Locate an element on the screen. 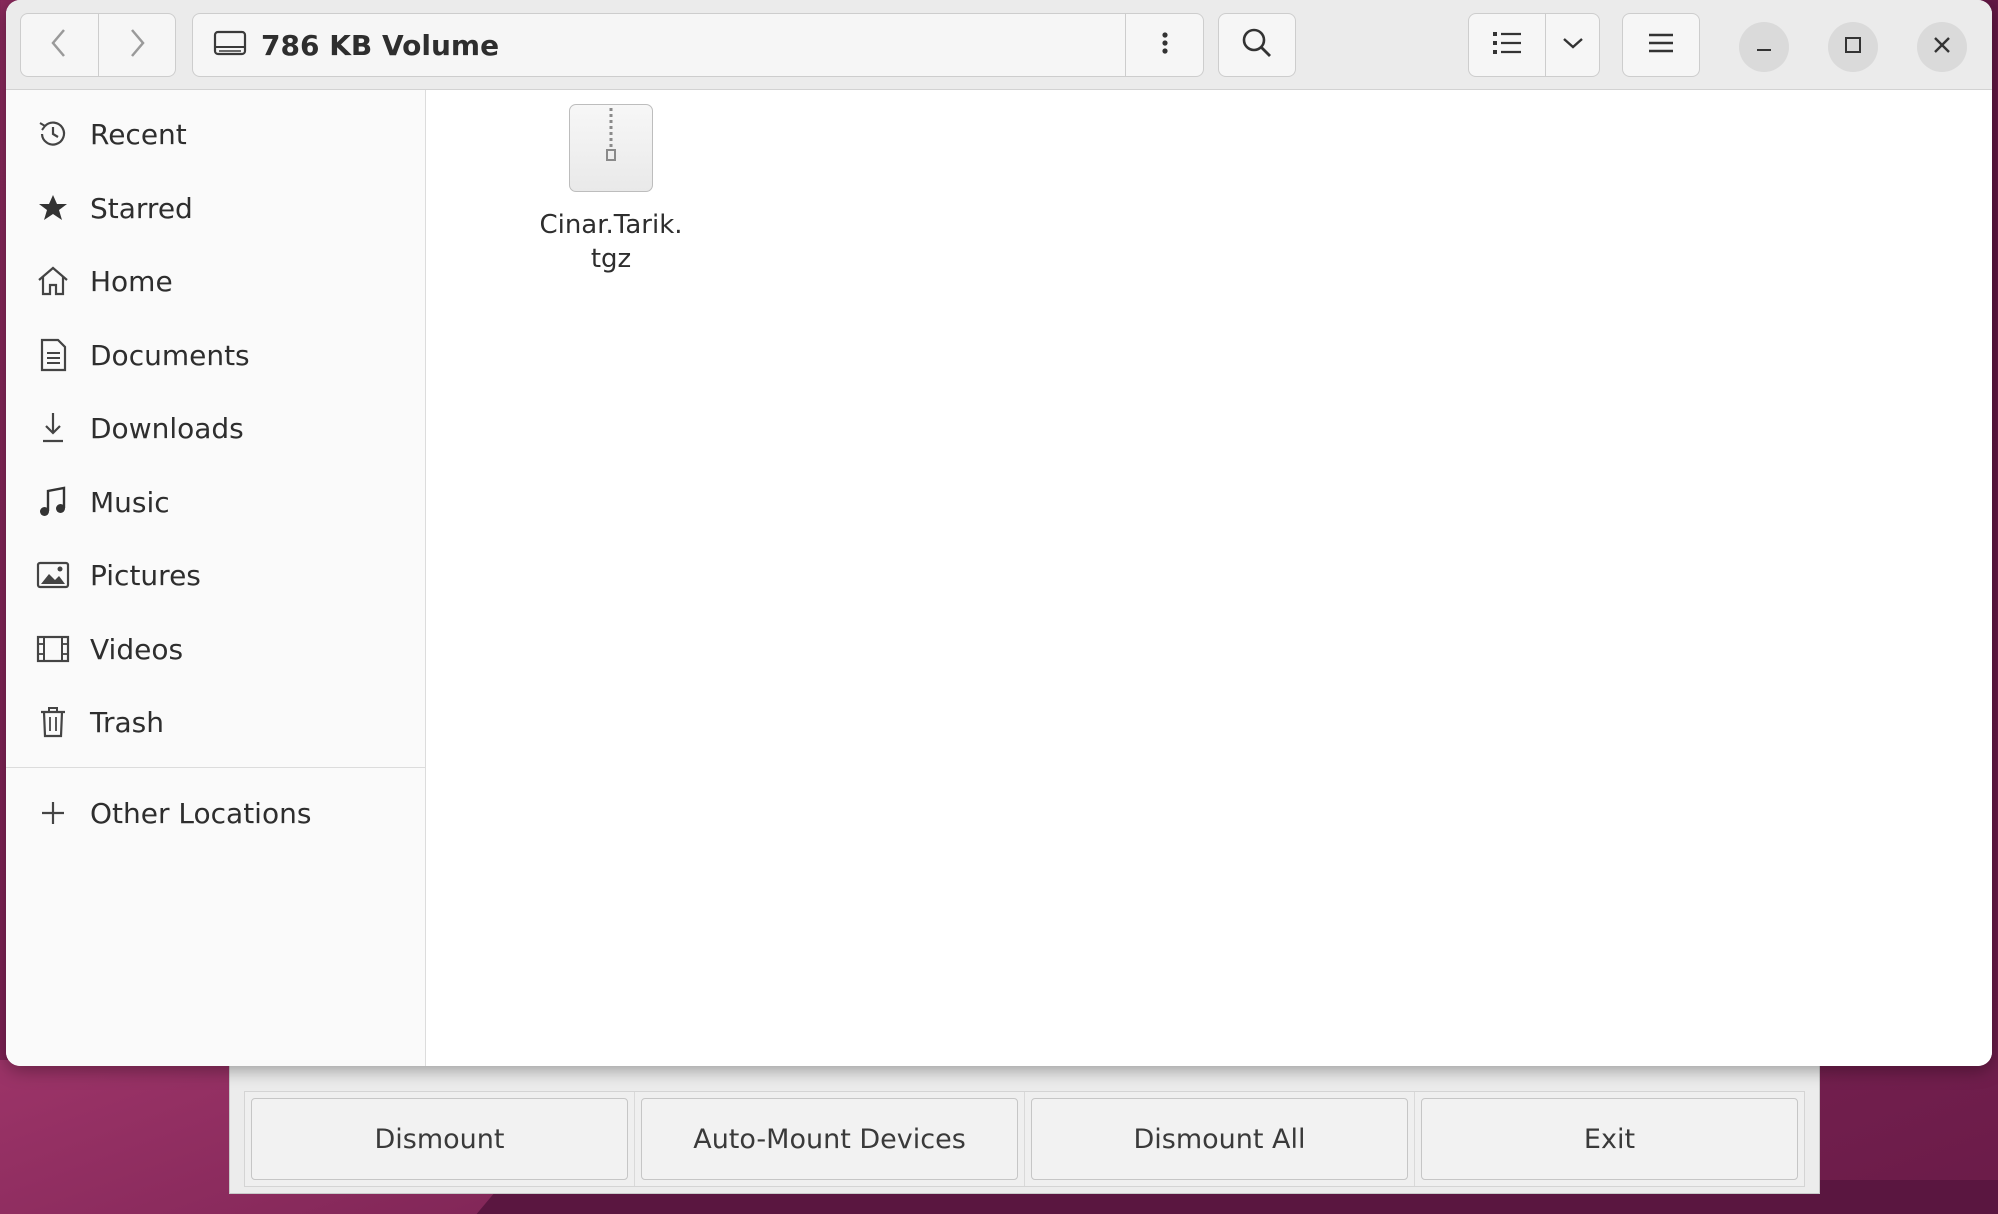 This screenshot has height=1214, width=1998. location-bar: 786 KB Volume is located at coordinates (698, 45).